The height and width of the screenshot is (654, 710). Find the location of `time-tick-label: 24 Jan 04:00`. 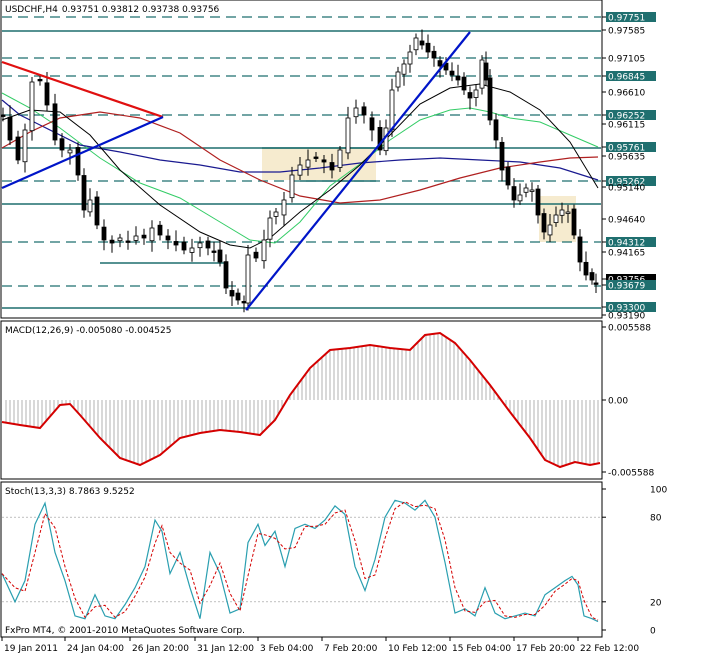

time-tick-label: 24 Jan 04:00 is located at coordinates (95, 649).